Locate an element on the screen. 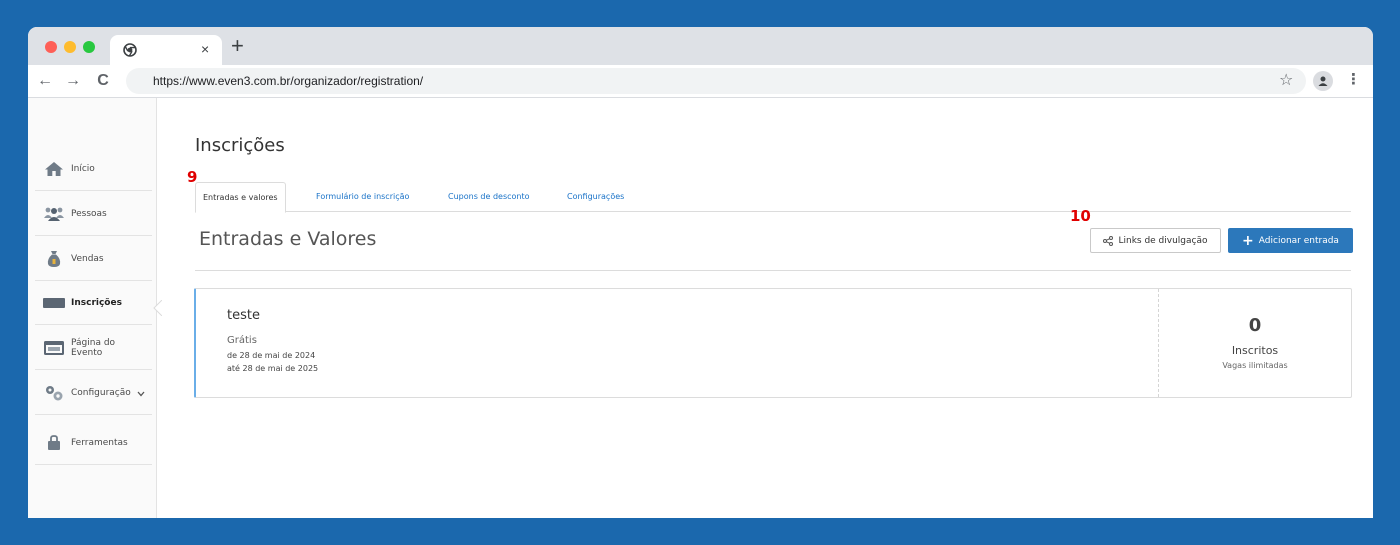 The image size is (1400, 545). sidebar-item-inscricoes: Inscrições is located at coordinates (93, 303).